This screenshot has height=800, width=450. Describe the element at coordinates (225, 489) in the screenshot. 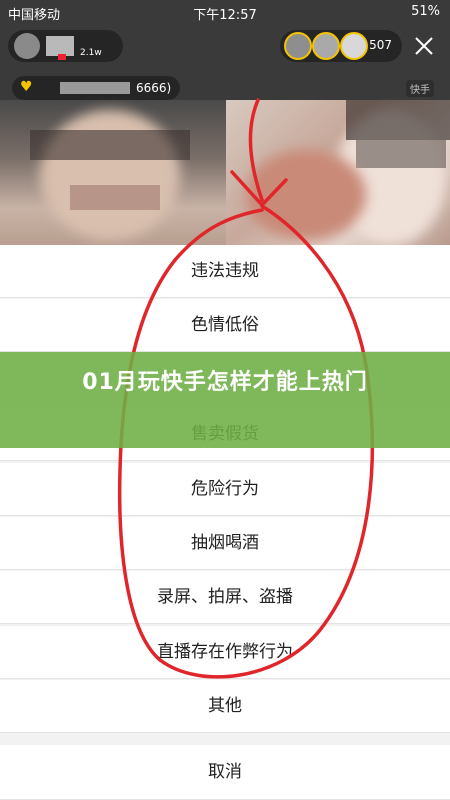

I see `report-option: 危险行为` at that location.